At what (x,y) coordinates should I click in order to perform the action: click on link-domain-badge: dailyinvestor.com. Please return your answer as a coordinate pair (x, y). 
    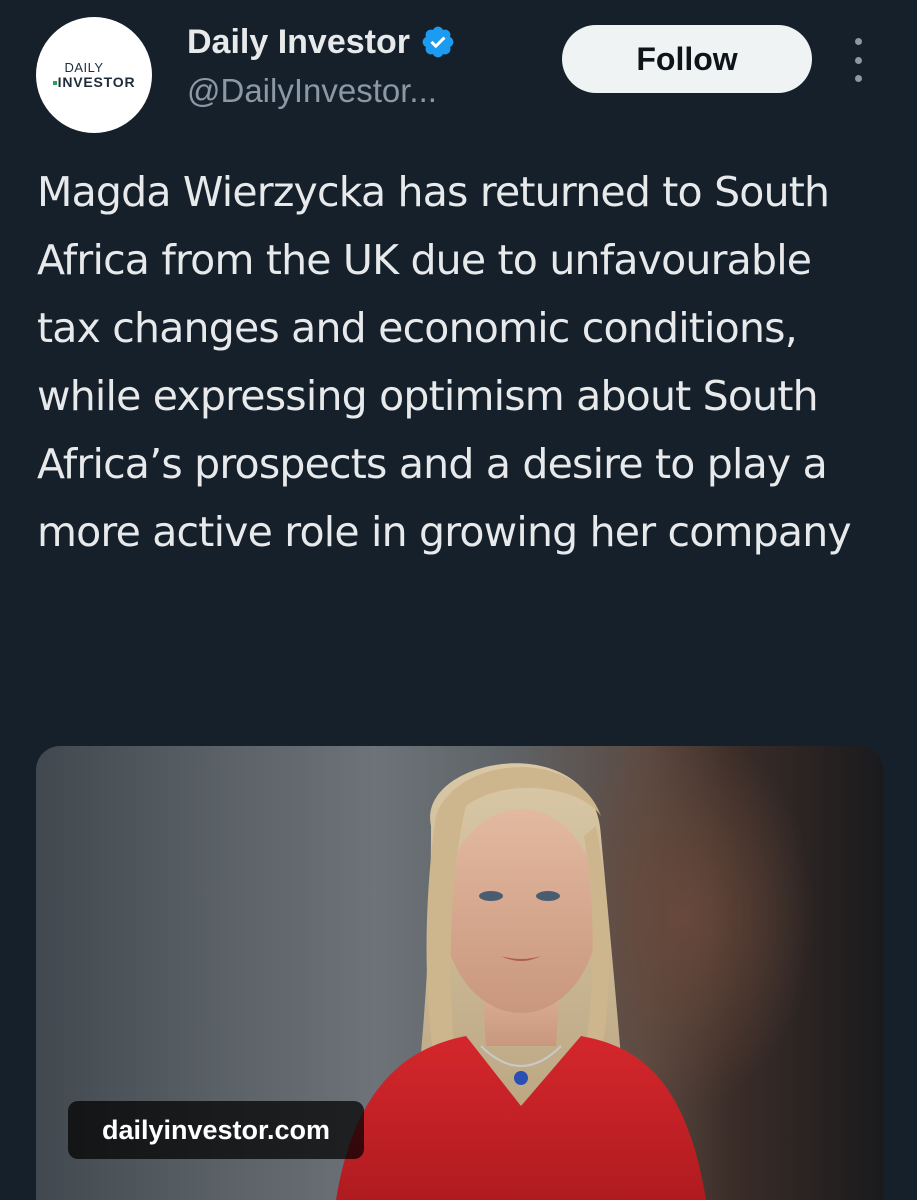
    Looking at the image, I should click on (216, 1130).